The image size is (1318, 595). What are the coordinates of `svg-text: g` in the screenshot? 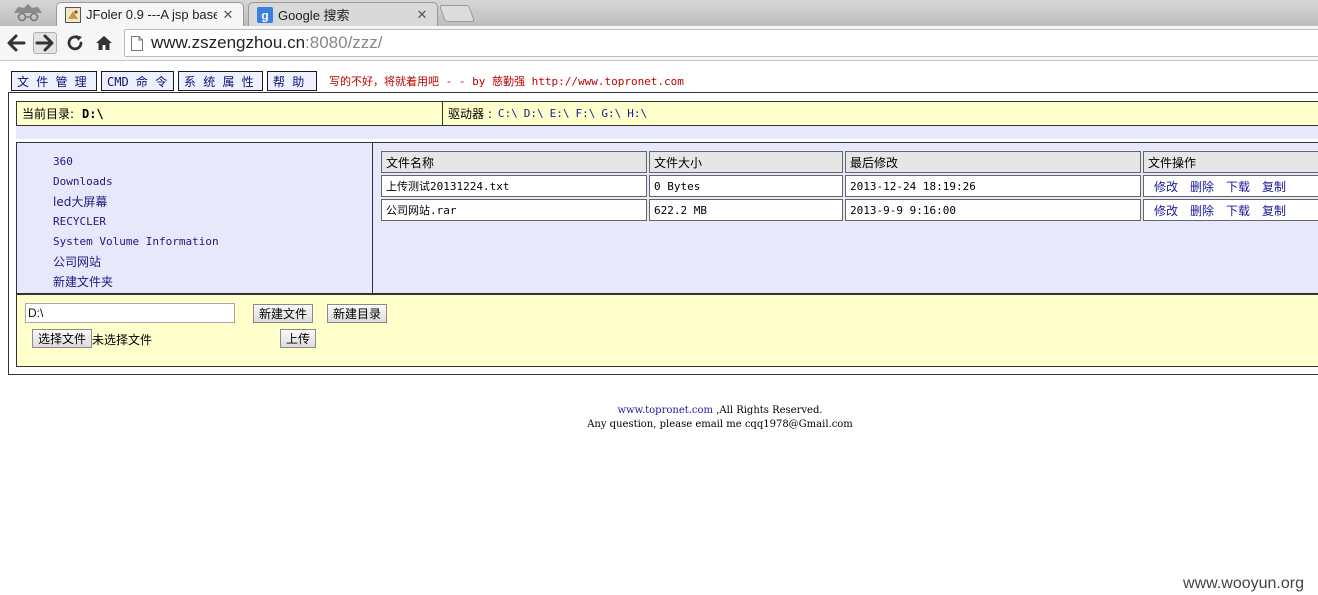 It's located at (264, 15).